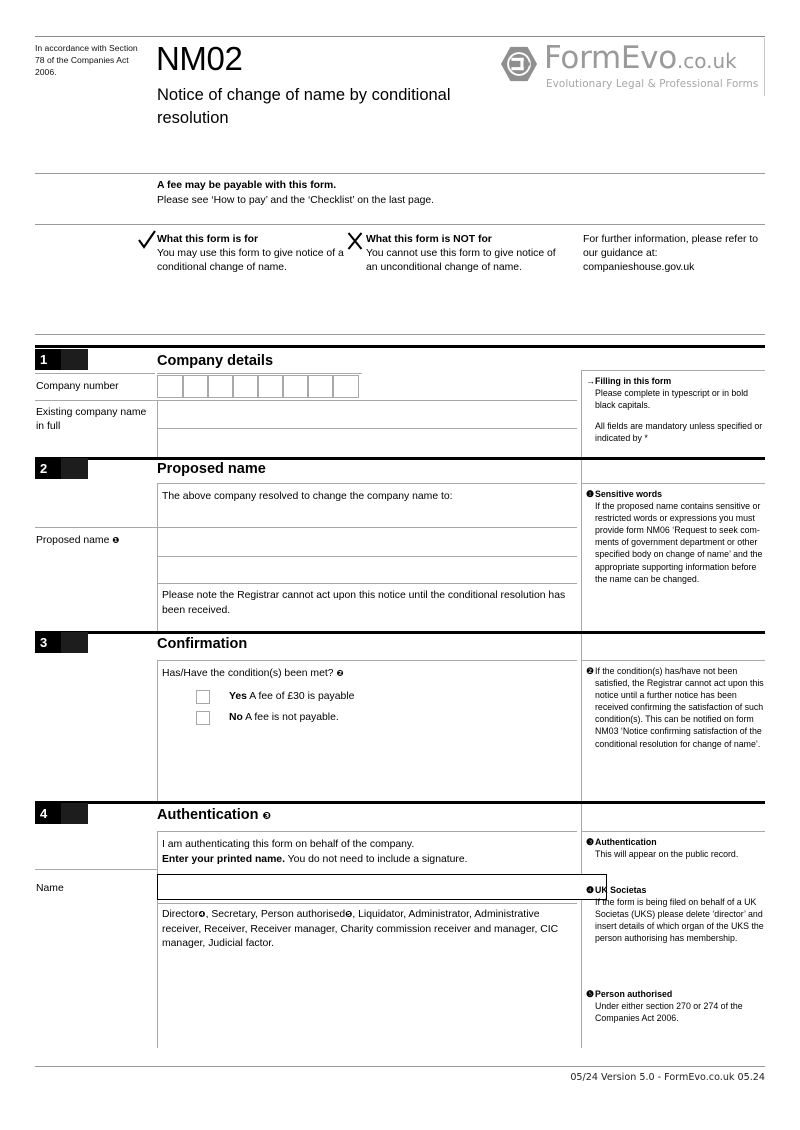 The width and height of the screenshot is (800, 1130). What do you see at coordinates (238, 696) in the screenshot?
I see `condition-yes-bold: Yes` at bounding box center [238, 696].